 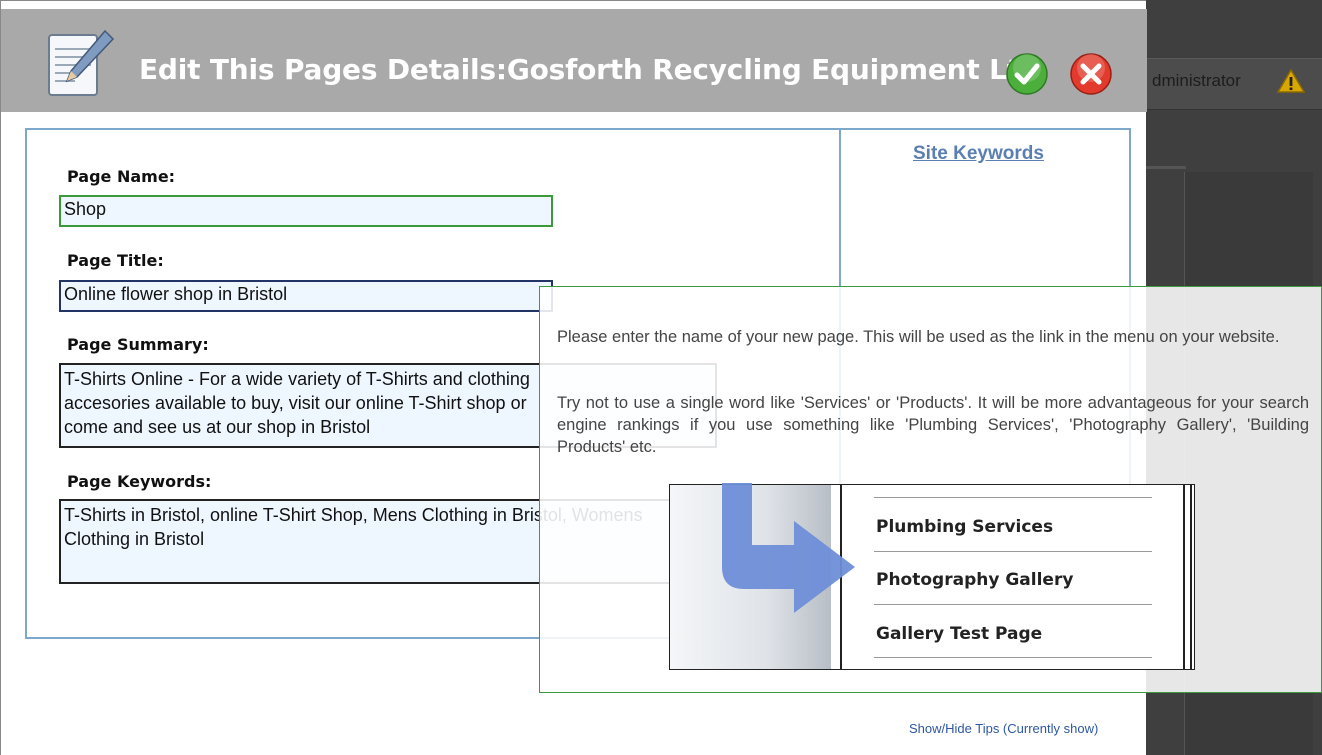 I want to click on check-icon, so click(x=1027, y=74).